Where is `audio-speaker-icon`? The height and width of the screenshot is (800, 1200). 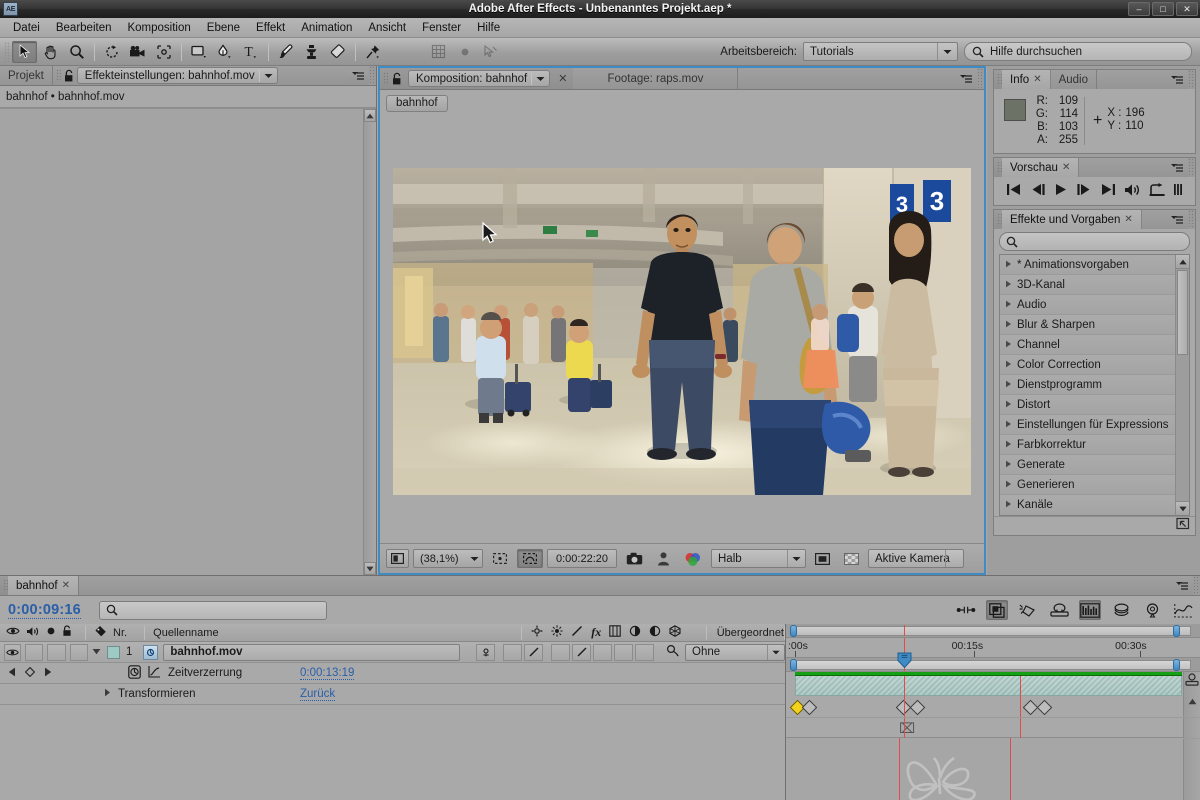
audio-speaker-icon is located at coordinates (33, 633).